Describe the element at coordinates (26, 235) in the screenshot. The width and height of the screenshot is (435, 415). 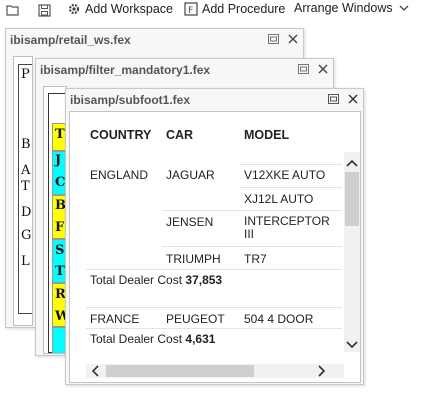
I see `cell: G` at that location.